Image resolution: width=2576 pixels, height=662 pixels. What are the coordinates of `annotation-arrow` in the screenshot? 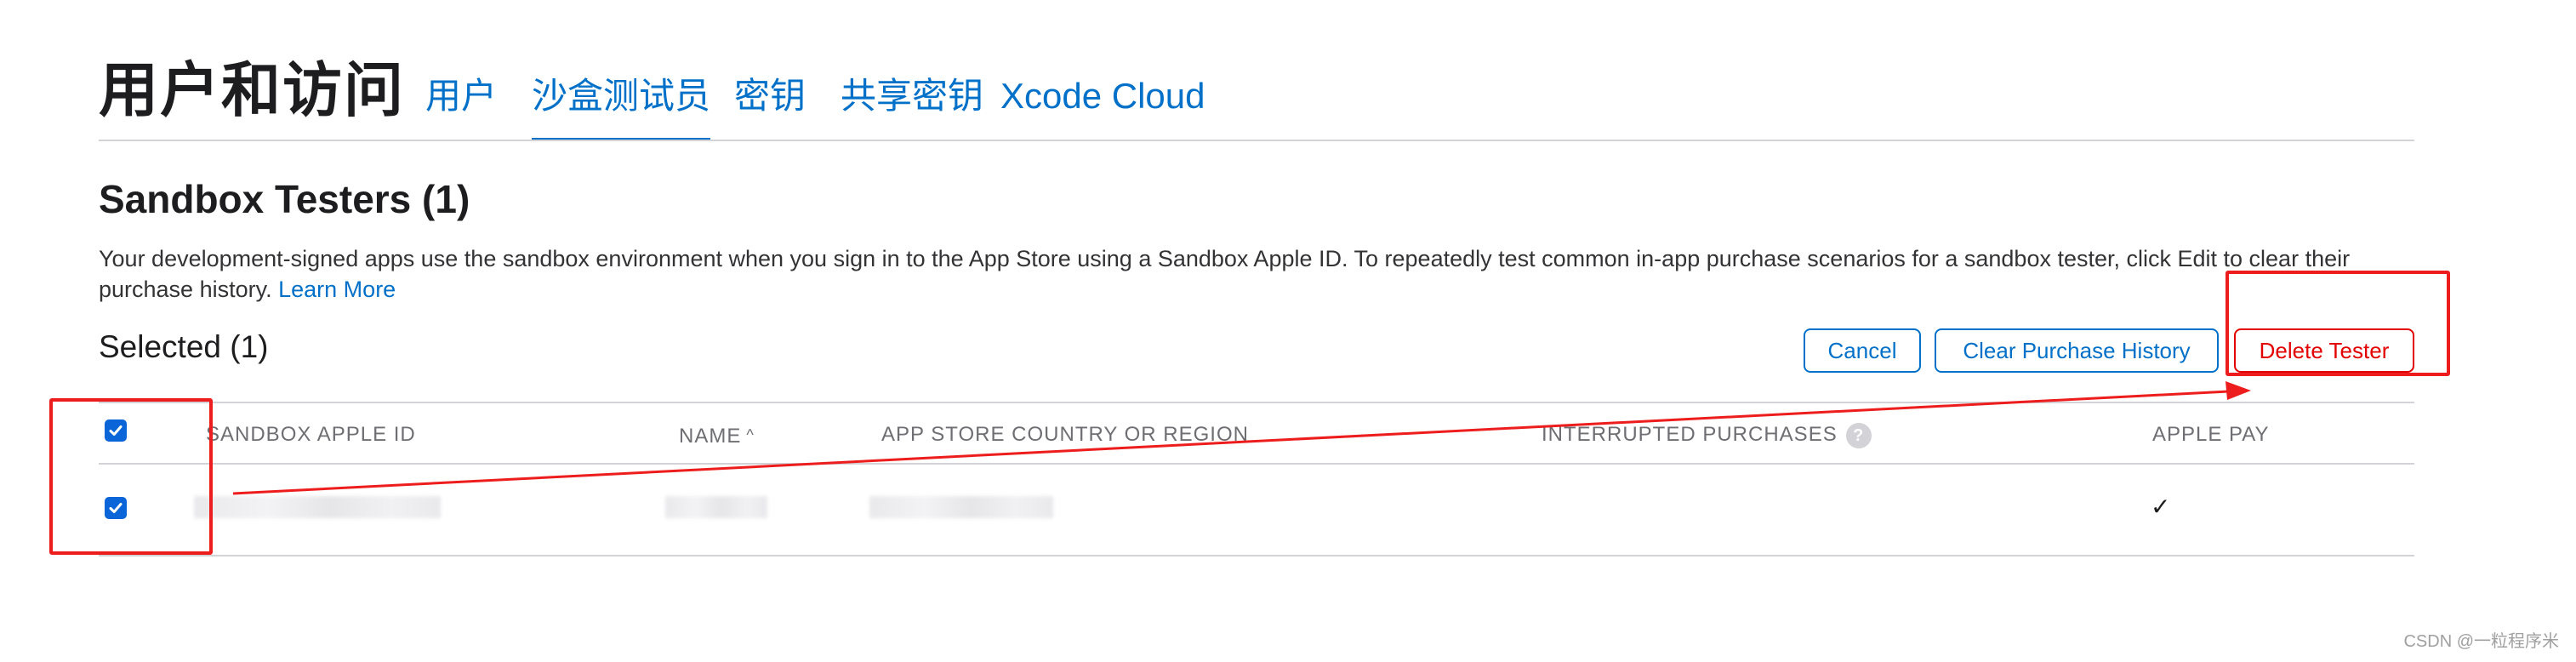 It's located at (1241, 438).